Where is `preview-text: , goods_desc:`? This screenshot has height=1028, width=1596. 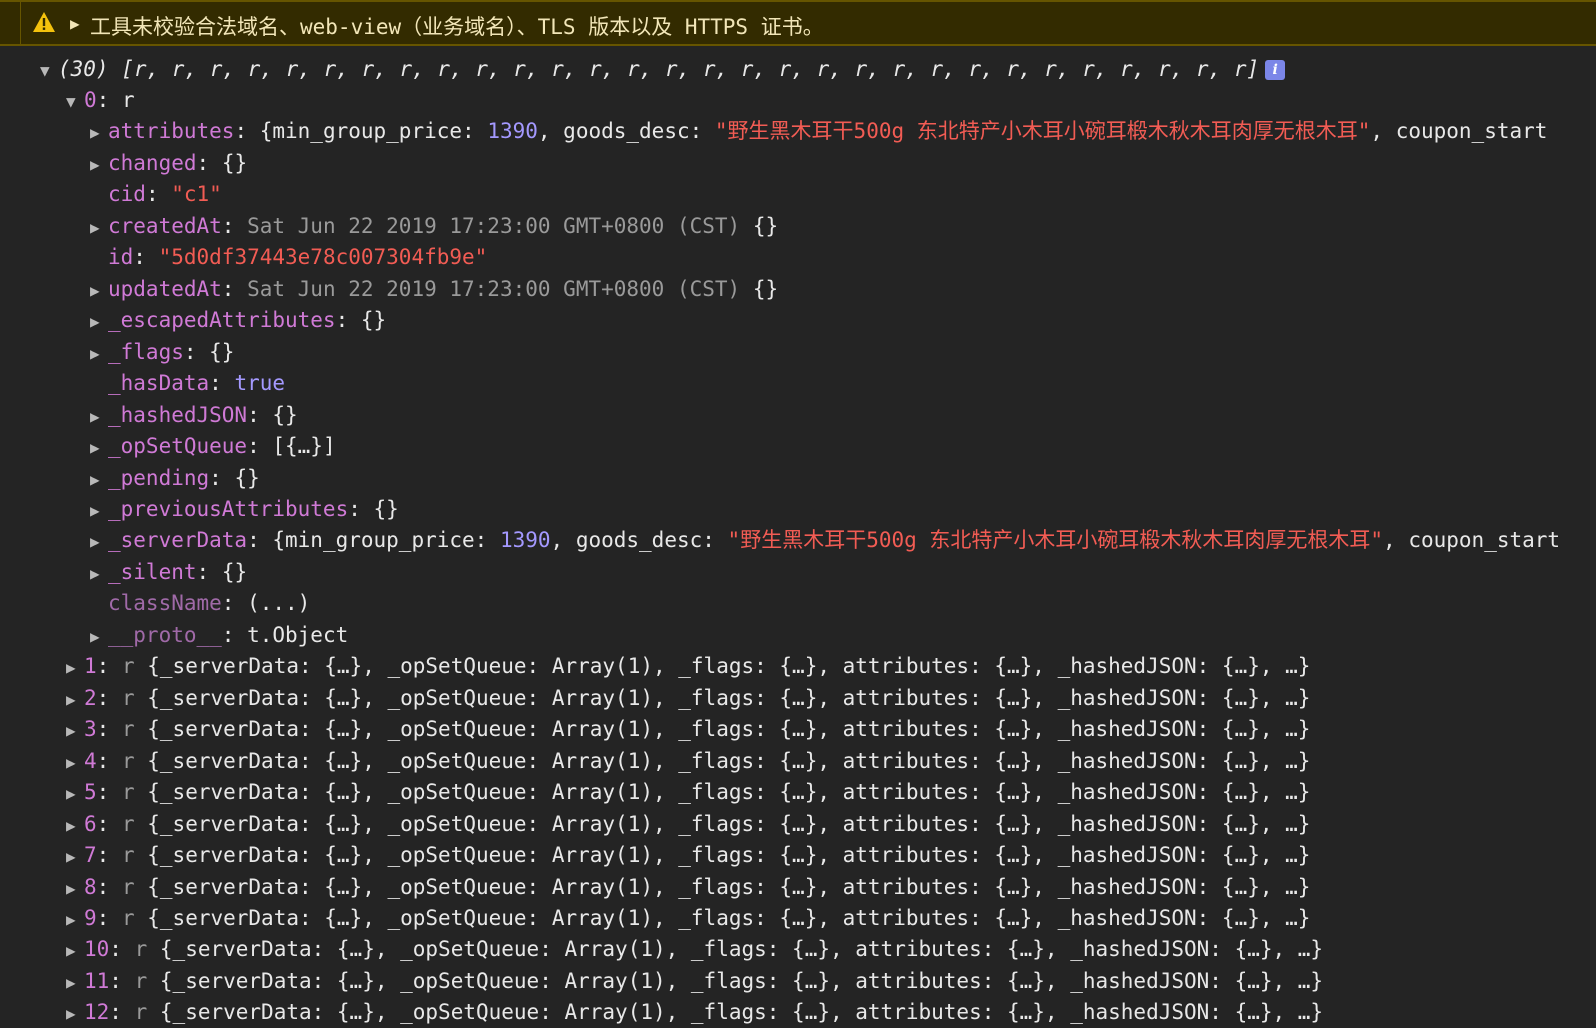
preview-text: , goods_desc: is located at coordinates (626, 131).